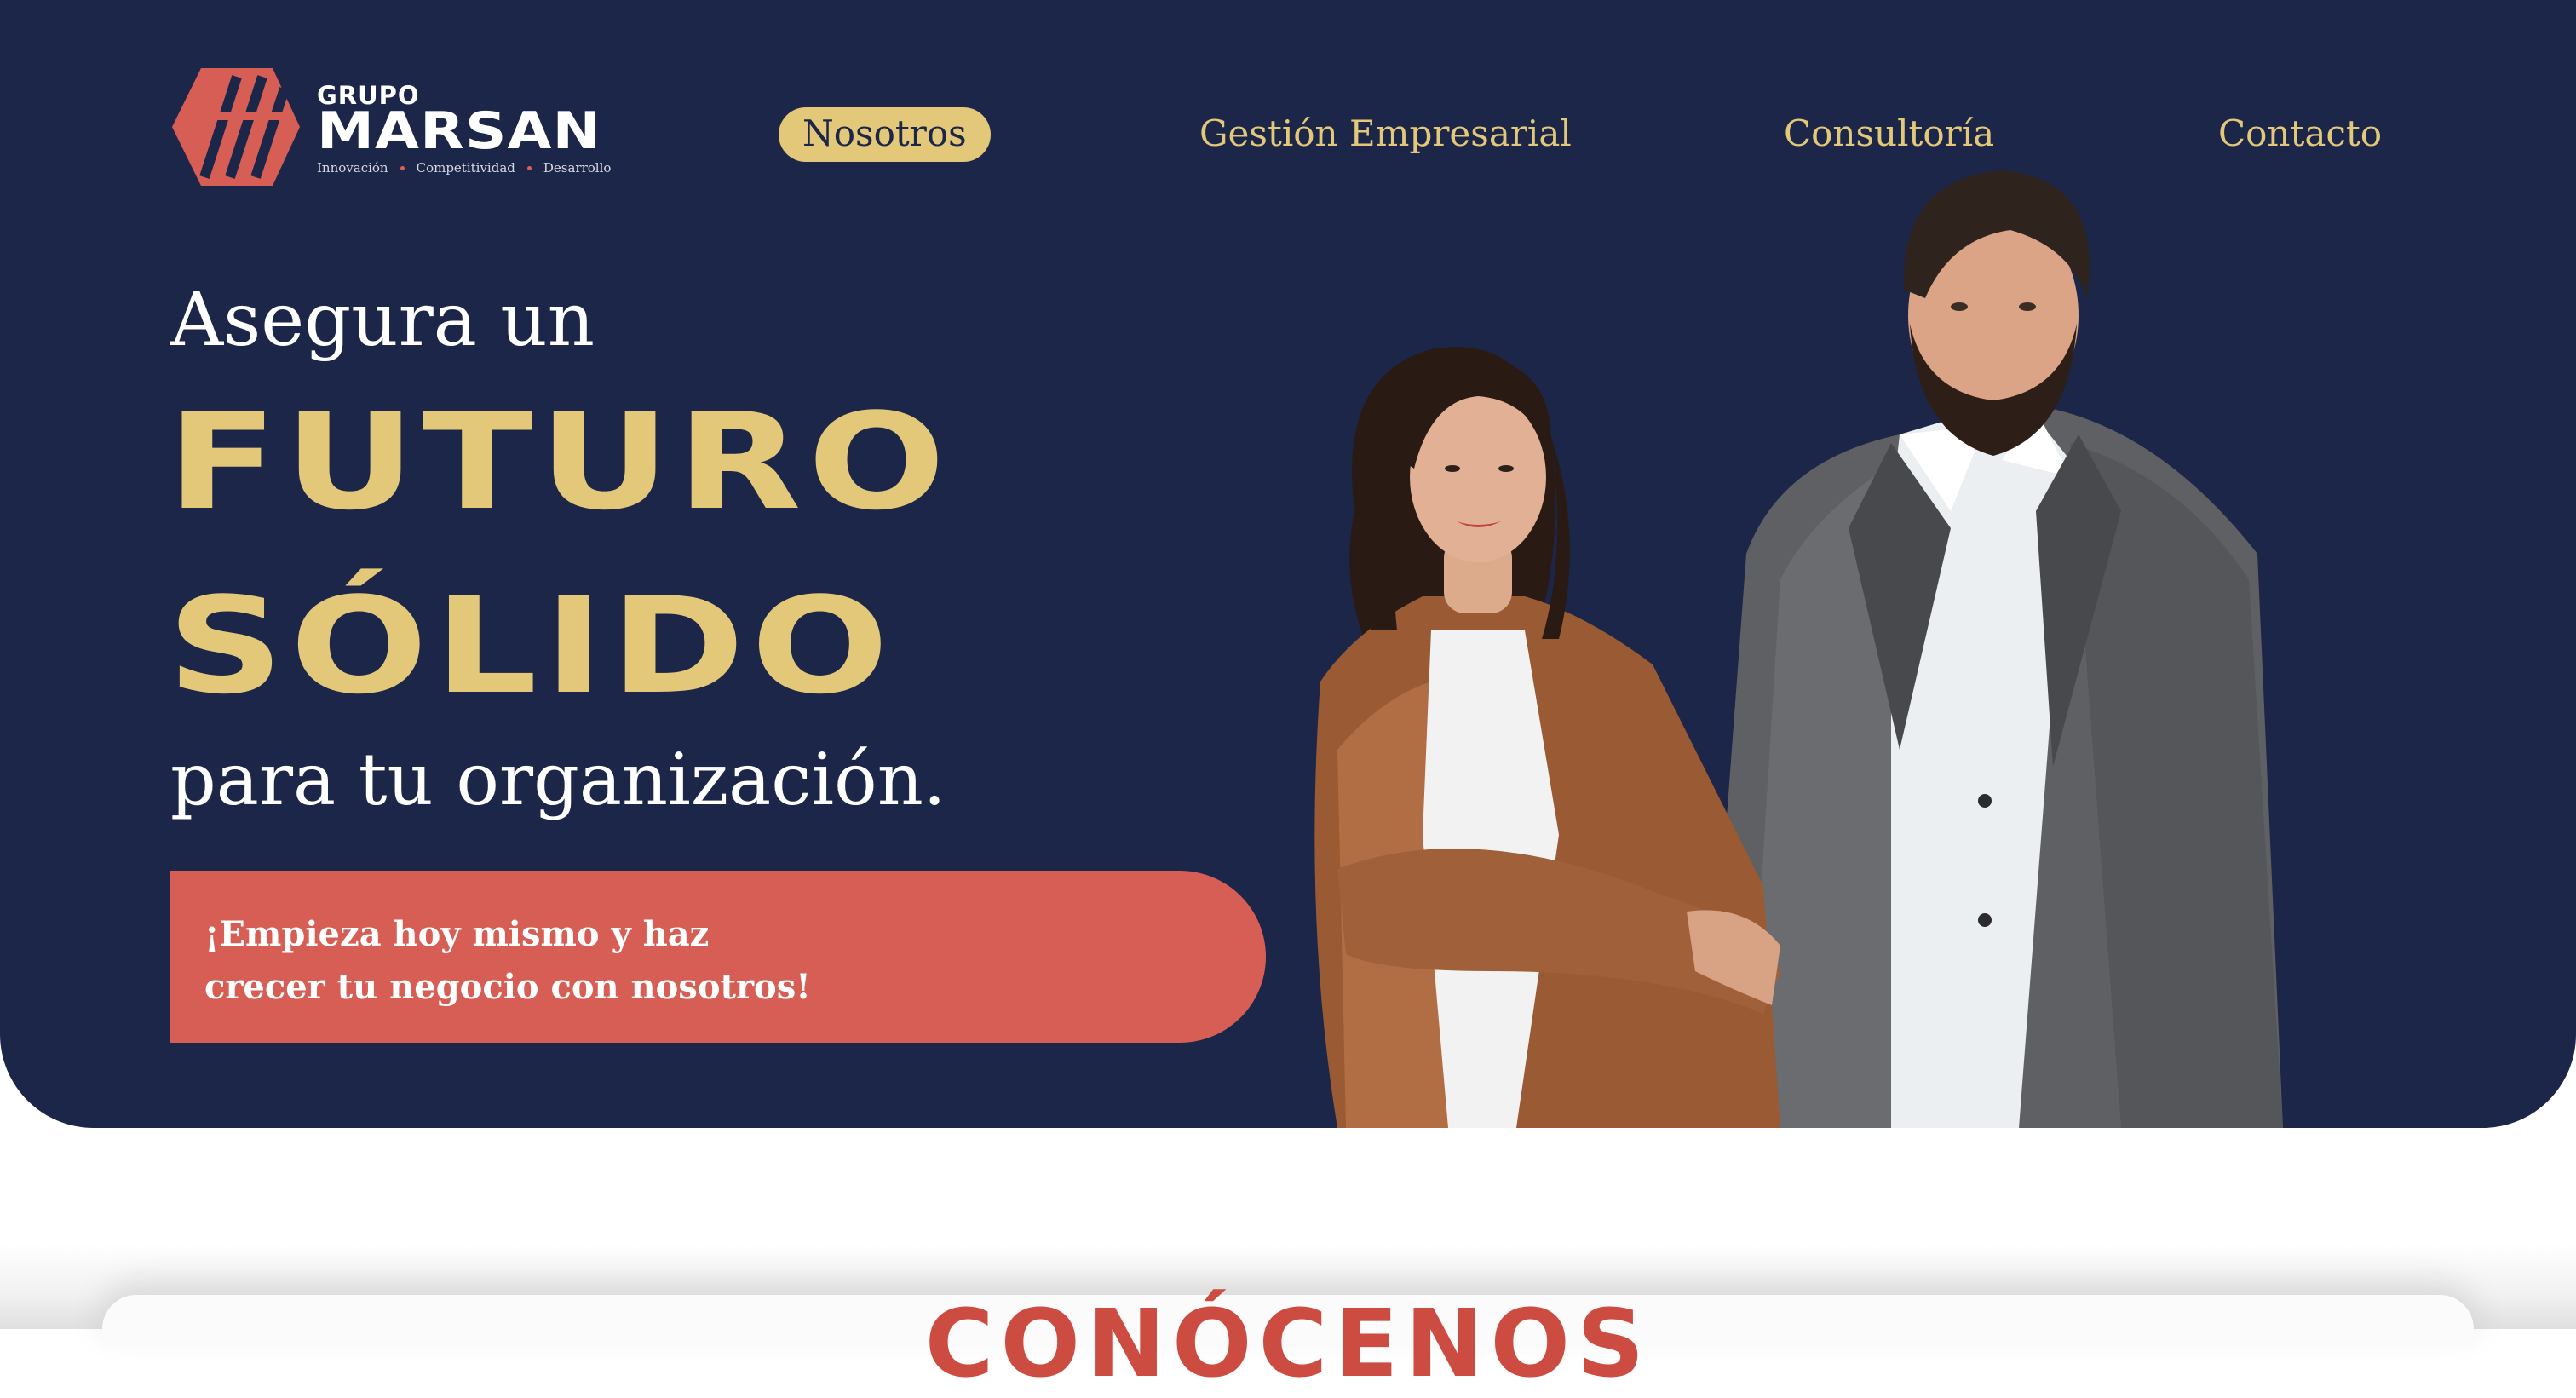  I want to click on logo-tagline: Innovación Competitividad Desarrollo, so click(470, 167).